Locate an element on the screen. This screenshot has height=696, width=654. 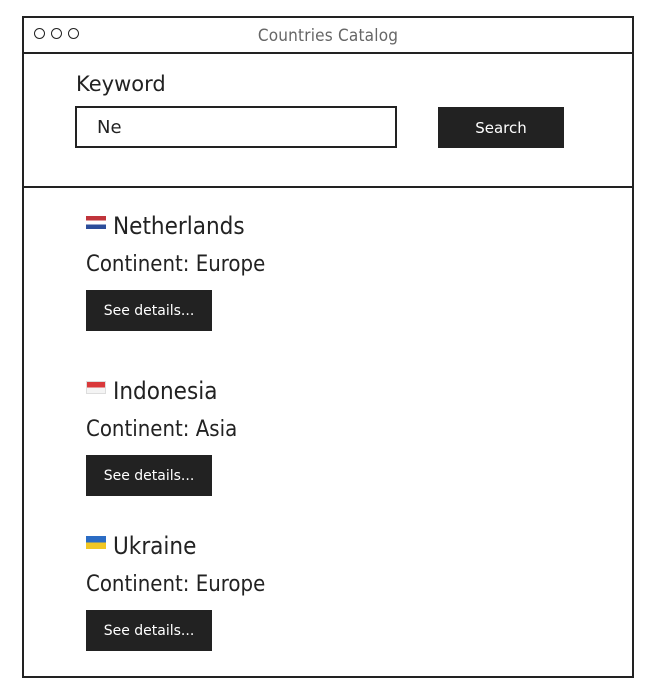
title-bar: Countries Catalog is located at coordinates (328, 36).